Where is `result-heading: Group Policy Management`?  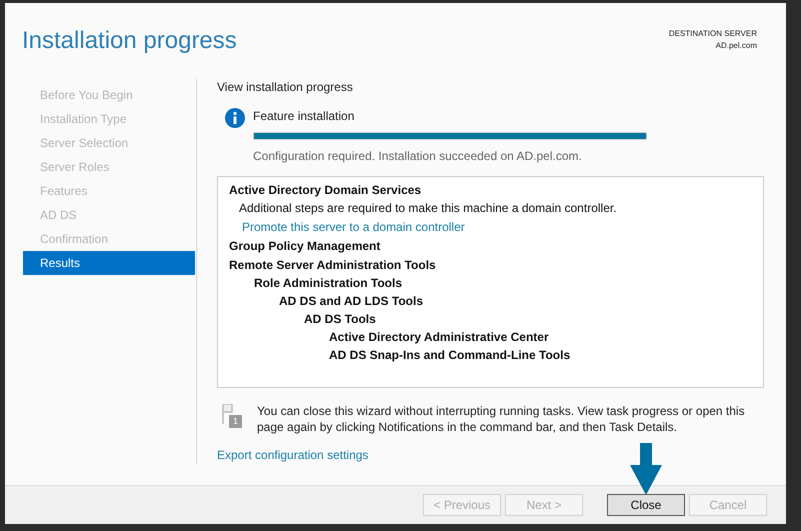 result-heading: Group Policy Management is located at coordinates (304, 246).